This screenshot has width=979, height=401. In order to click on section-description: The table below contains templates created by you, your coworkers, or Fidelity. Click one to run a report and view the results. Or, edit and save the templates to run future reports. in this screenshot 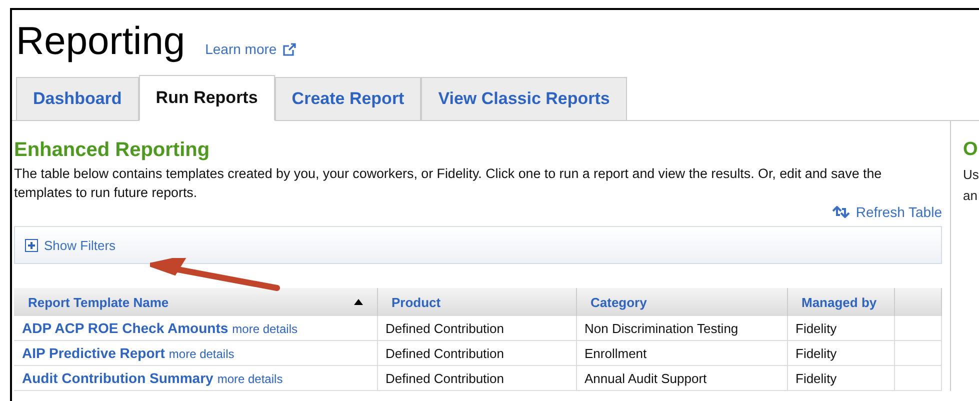, I will do `click(448, 183)`.